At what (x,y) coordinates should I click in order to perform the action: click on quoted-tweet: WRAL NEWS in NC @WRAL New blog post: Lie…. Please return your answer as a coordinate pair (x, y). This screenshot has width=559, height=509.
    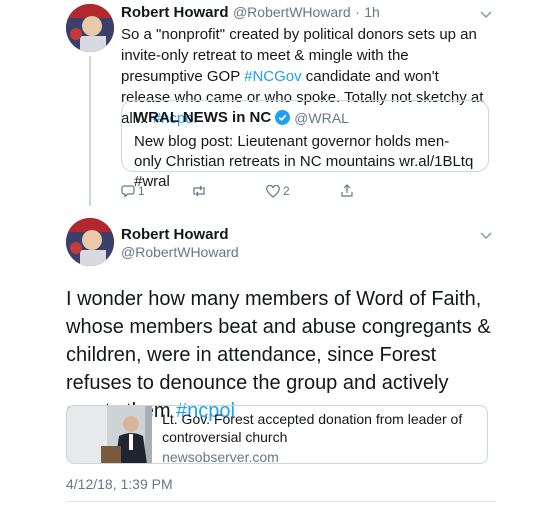
    Looking at the image, I should click on (305, 145).